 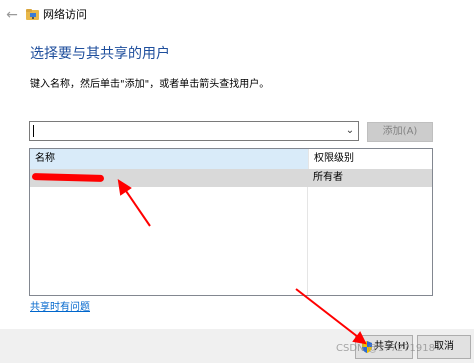 I want to click on network-folder-icon, so click(x=32, y=14).